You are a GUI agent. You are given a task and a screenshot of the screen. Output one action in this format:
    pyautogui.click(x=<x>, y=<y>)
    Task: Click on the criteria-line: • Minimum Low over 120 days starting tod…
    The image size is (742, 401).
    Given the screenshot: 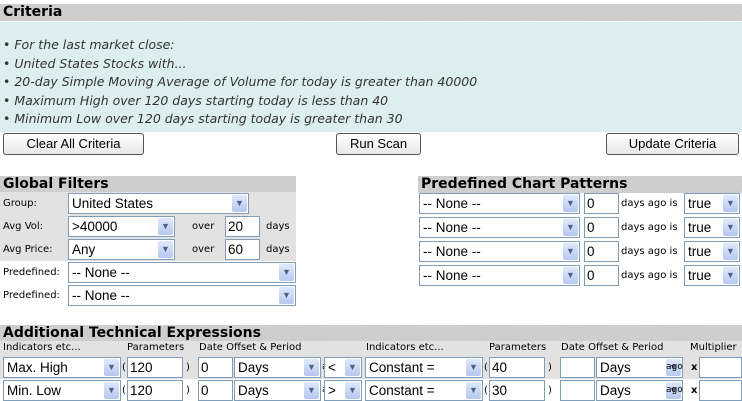 What is the action you would take?
    pyautogui.click(x=203, y=118)
    